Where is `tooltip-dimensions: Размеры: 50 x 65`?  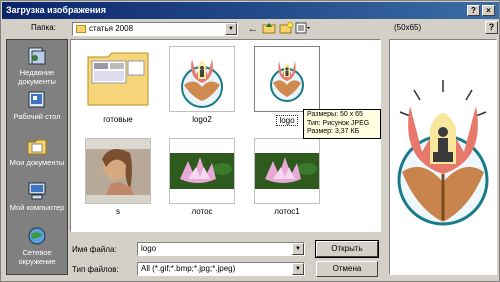
tooltip-dimensions: Размеры: 50 x 65 is located at coordinates (335, 114).